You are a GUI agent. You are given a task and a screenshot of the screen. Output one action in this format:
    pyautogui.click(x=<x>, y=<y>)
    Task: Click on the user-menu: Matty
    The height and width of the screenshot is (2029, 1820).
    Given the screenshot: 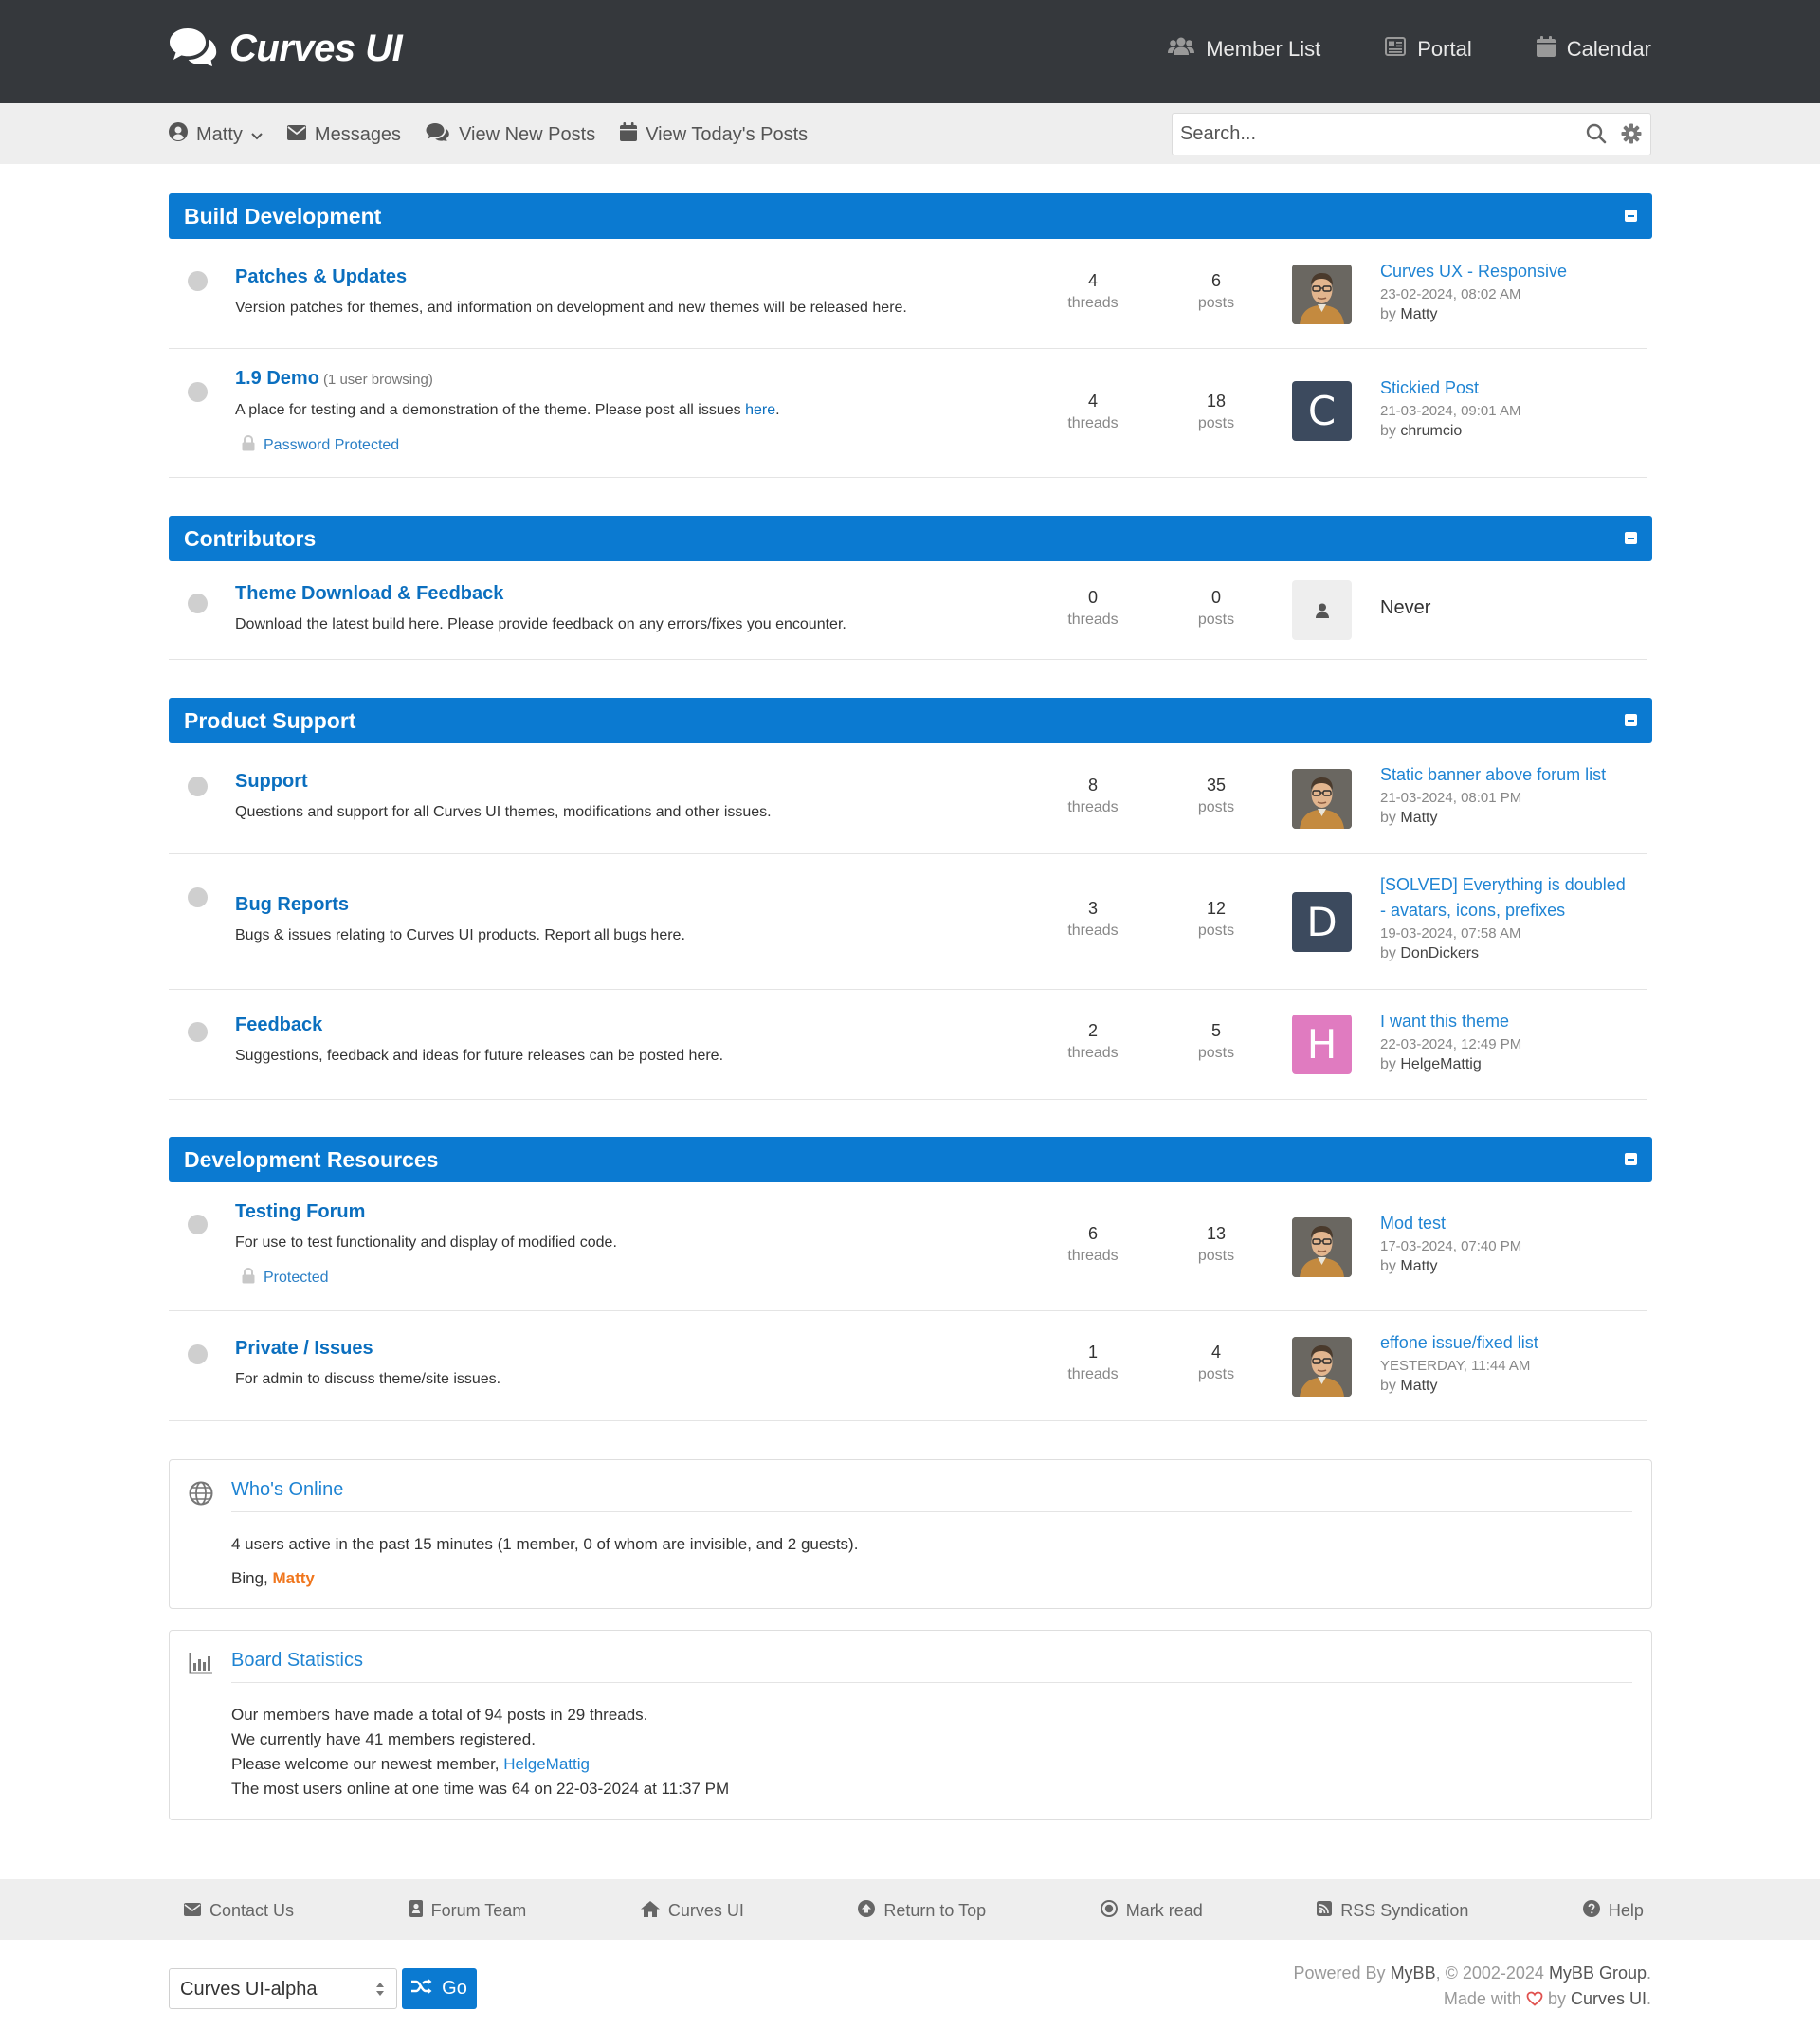 What is the action you would take?
    pyautogui.click(x=216, y=134)
    